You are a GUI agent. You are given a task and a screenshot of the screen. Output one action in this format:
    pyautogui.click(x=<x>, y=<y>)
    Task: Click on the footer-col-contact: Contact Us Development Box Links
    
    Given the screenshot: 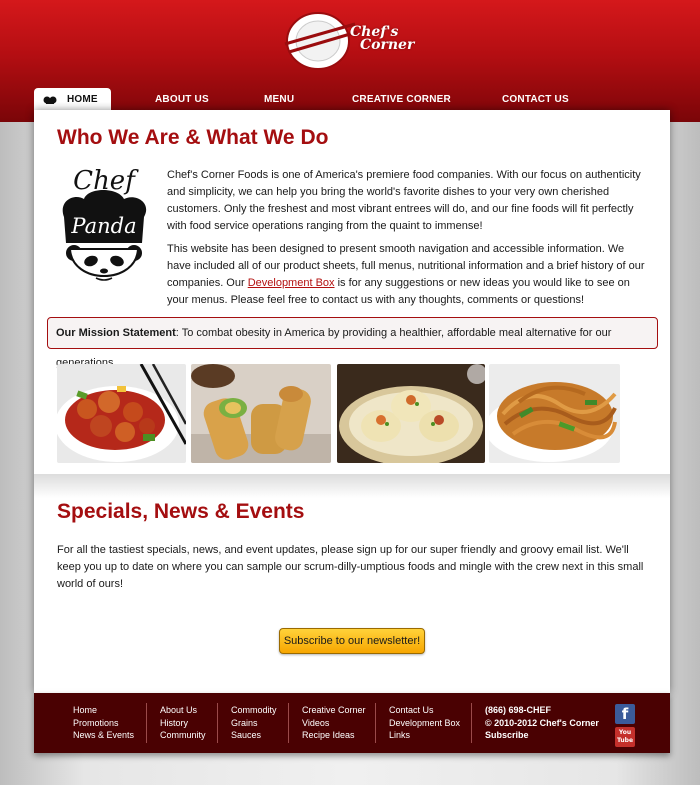 What is the action you would take?
    pyautogui.click(x=424, y=723)
    